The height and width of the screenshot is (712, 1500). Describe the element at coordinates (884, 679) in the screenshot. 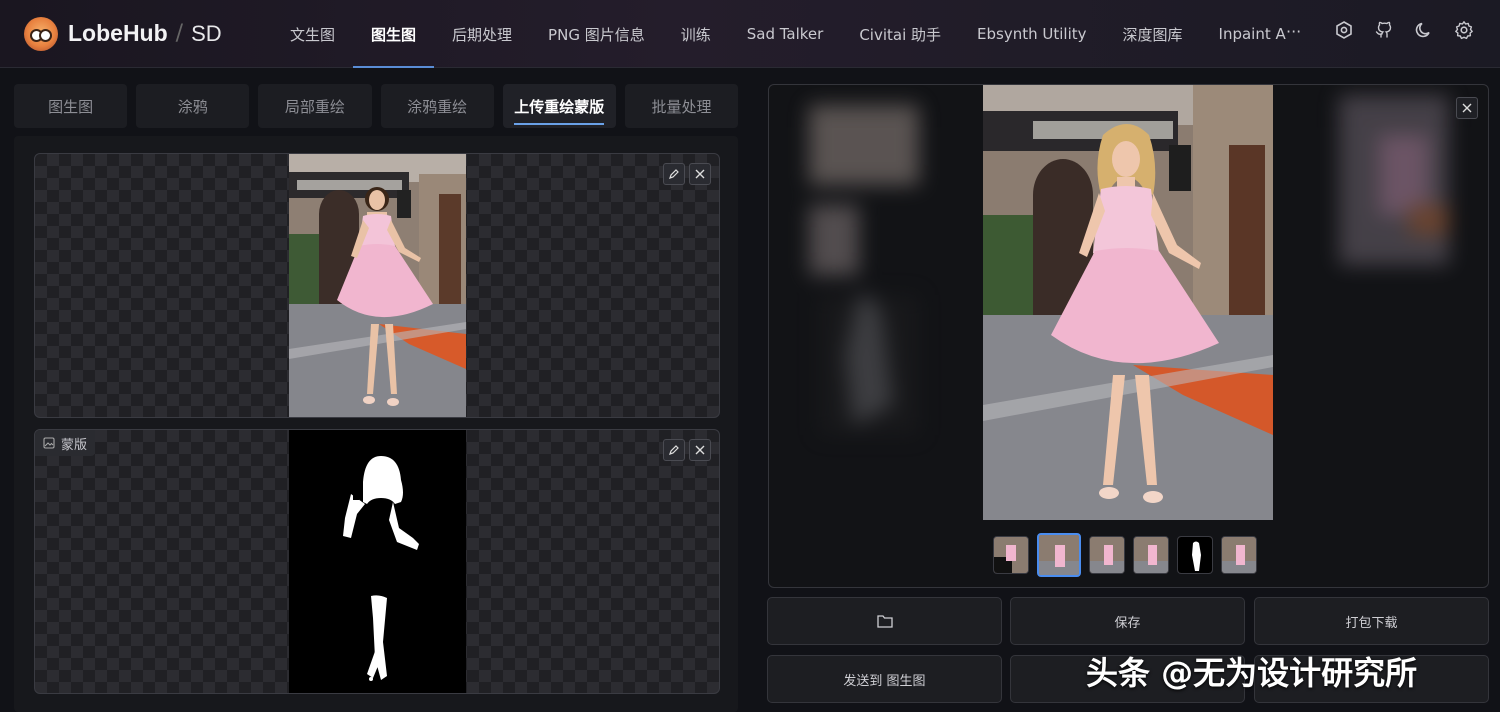

I see `send-to-img2img-button: 发送到 图生图` at that location.